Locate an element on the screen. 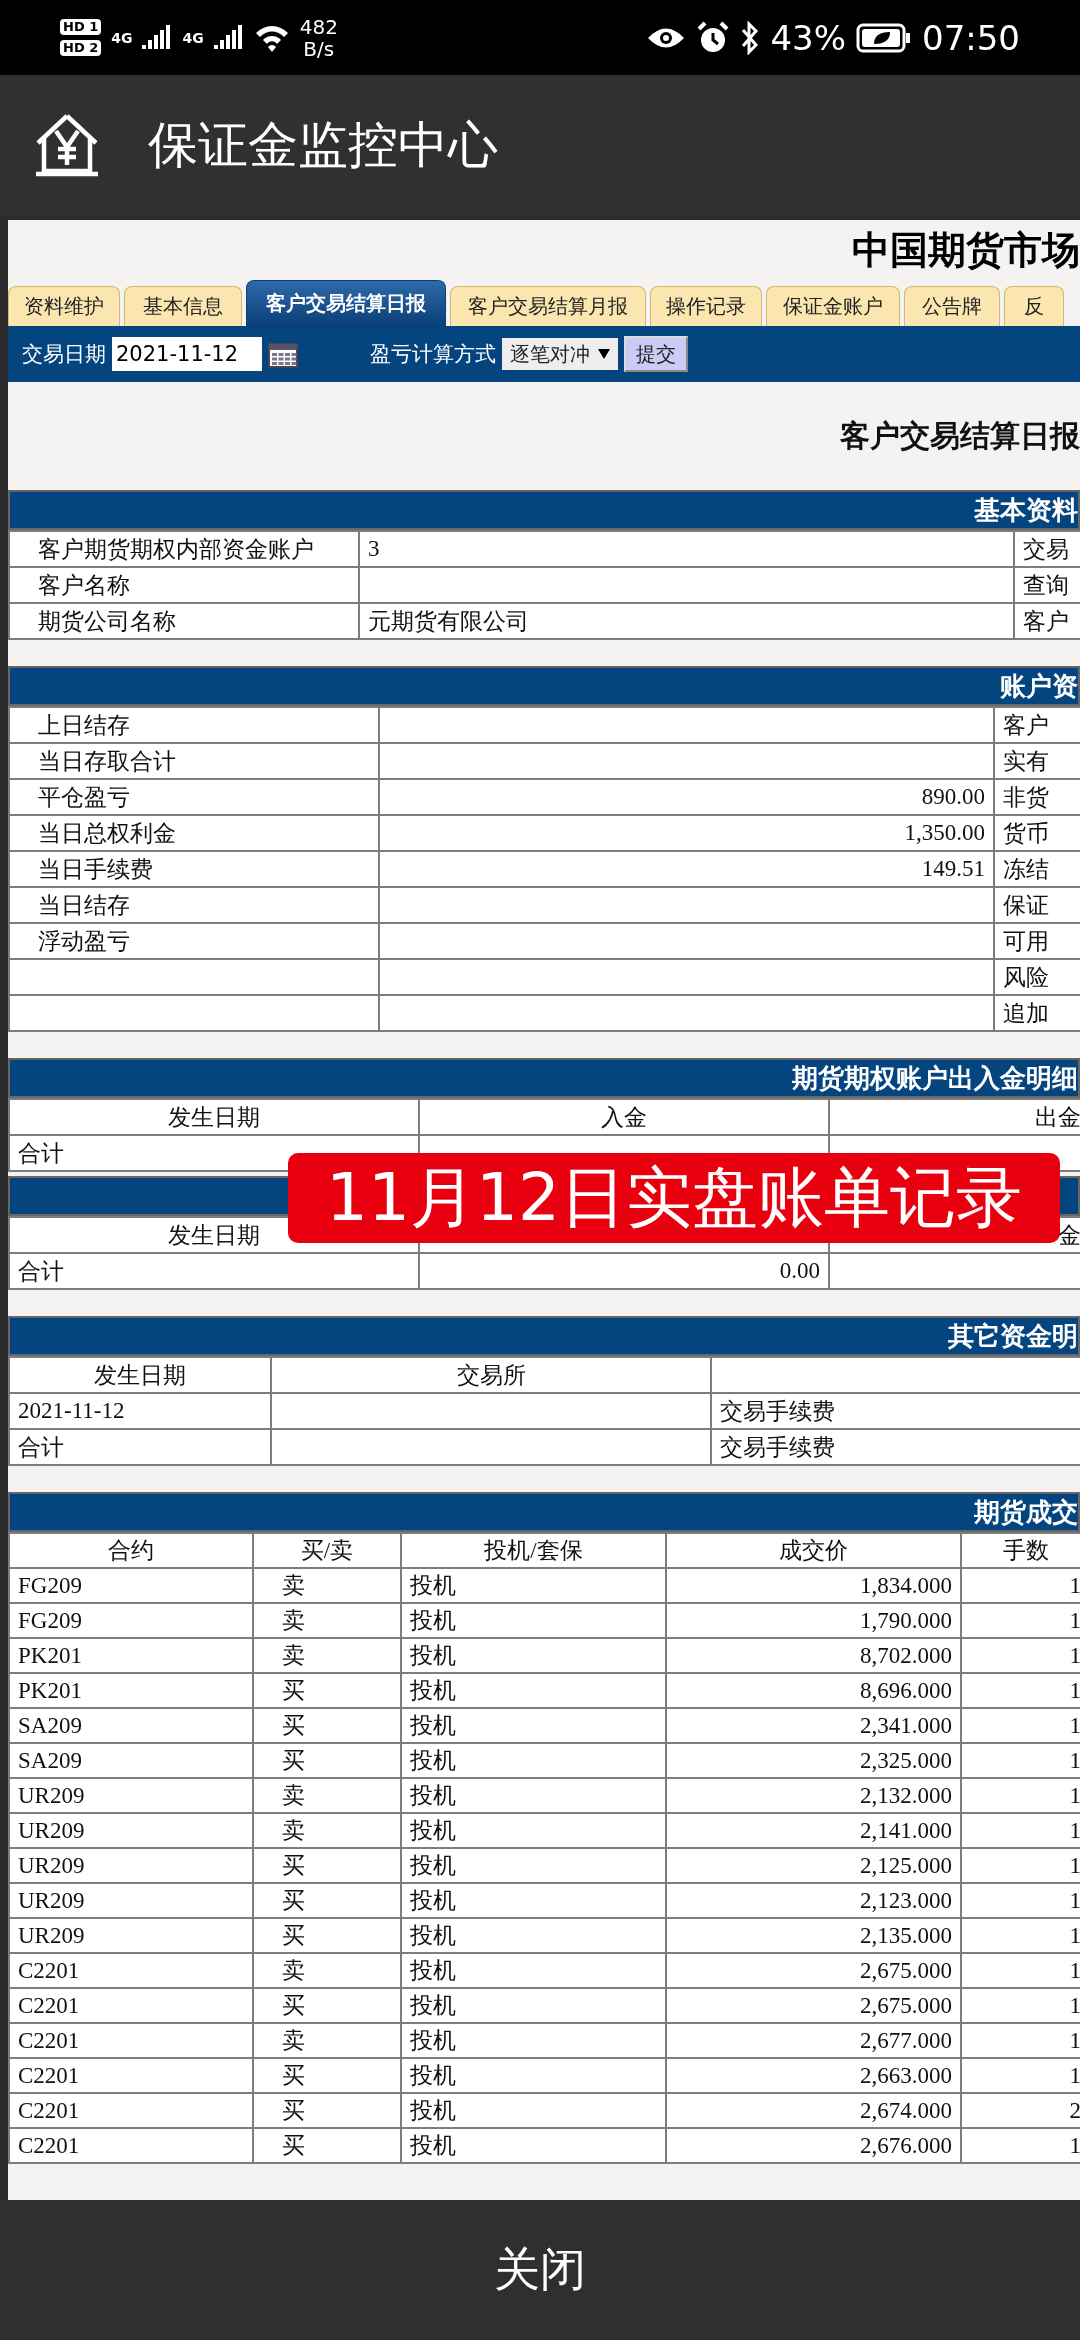  value-cell: 2,141.000 is located at coordinates (813, 1830).